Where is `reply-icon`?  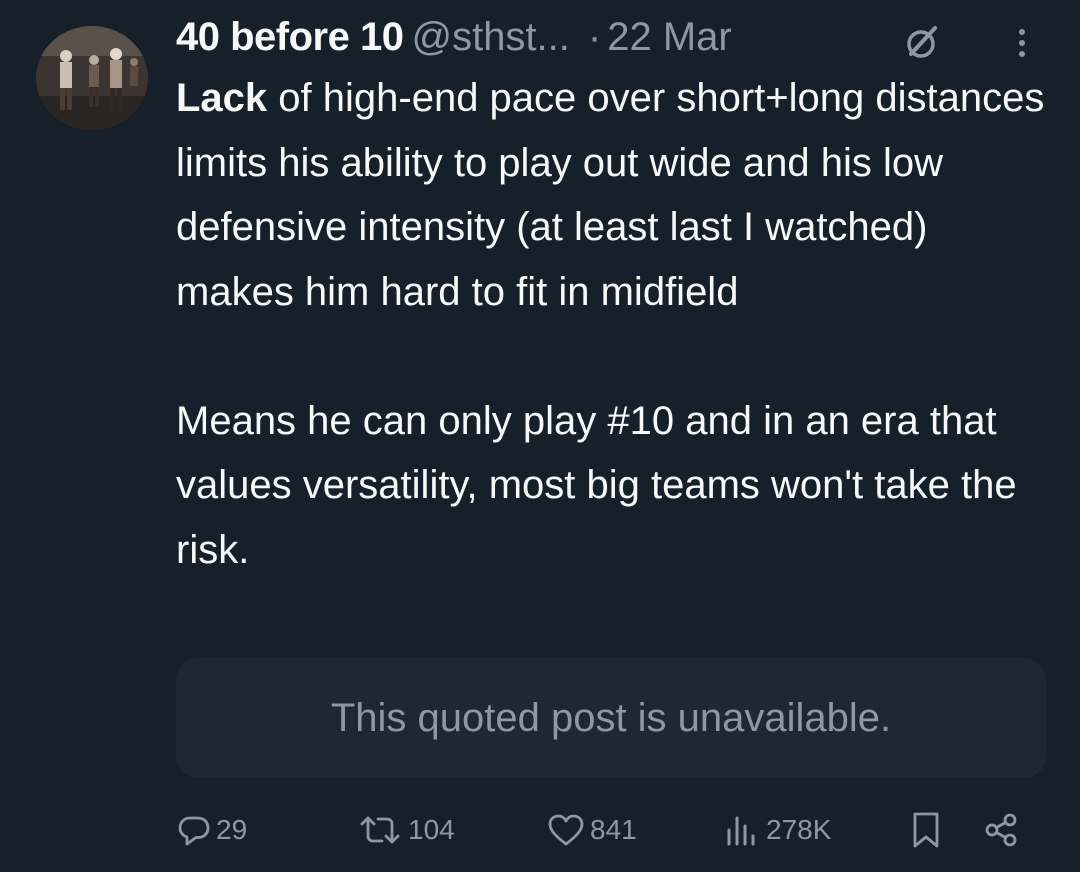
reply-icon is located at coordinates (194, 831).